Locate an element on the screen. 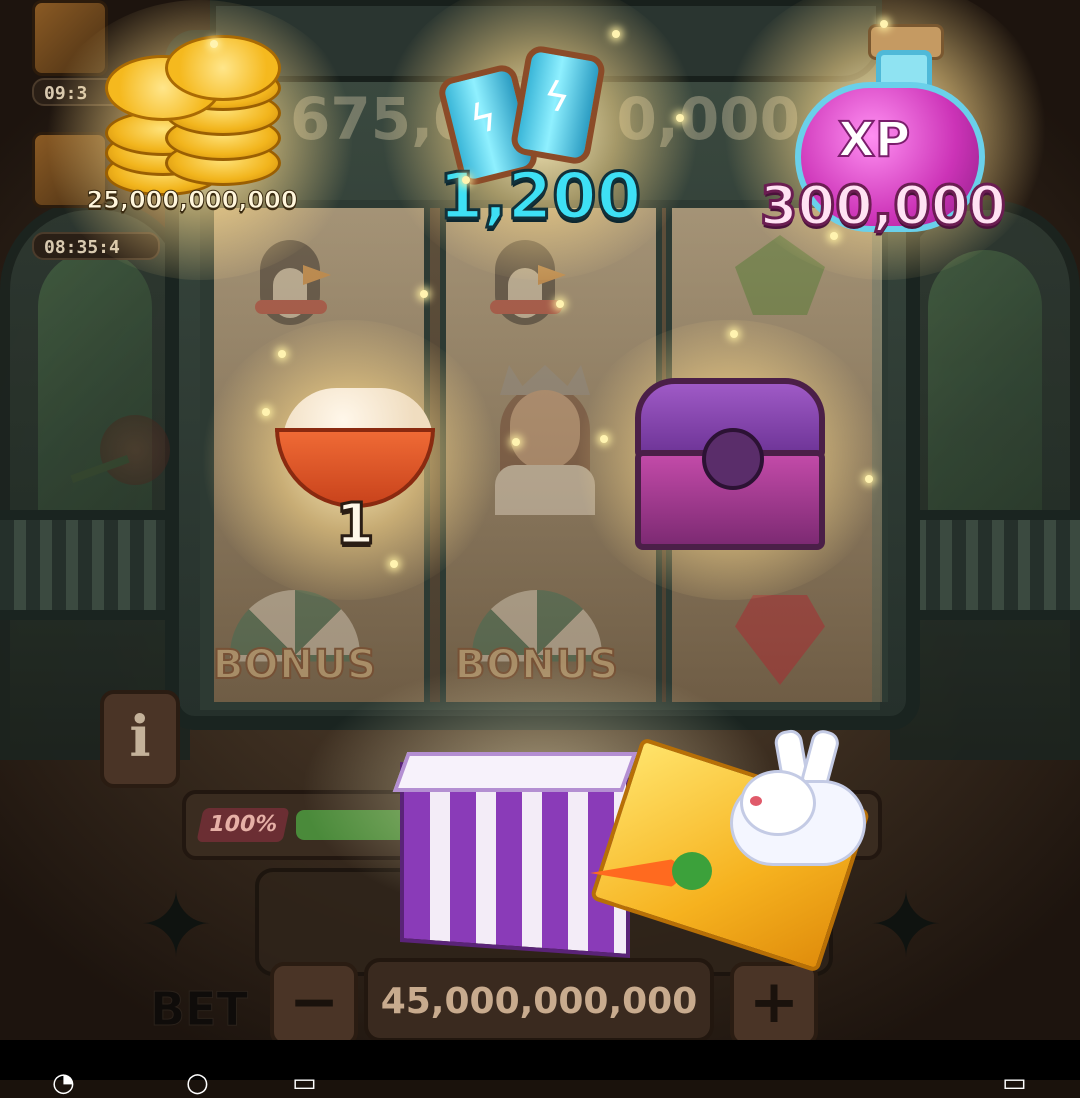 The width and height of the screenshot is (1080, 1098). bunny-icon is located at coordinates (795, 798).